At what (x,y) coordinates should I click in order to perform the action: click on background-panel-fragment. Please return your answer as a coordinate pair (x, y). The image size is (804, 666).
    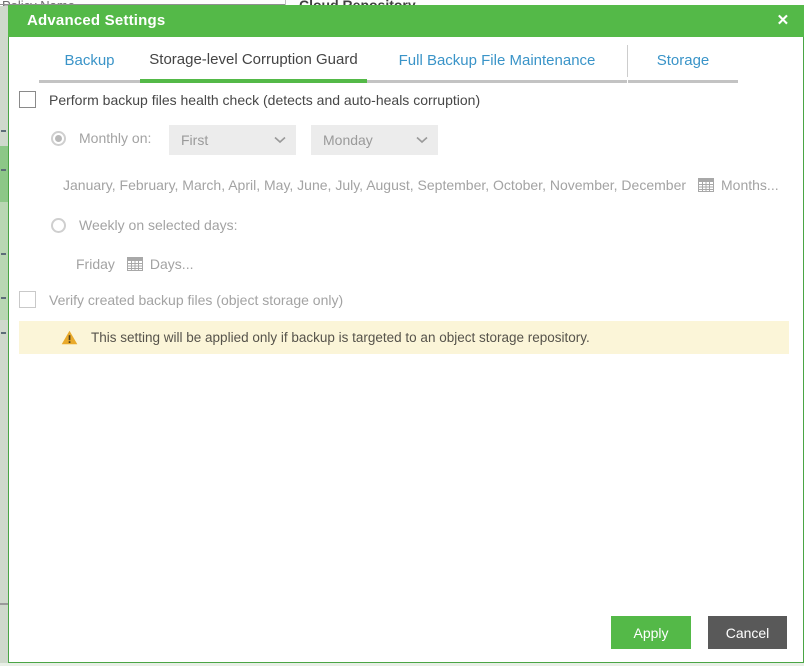
    Looking at the image, I should click on (4, 261).